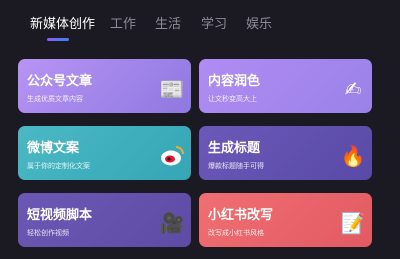 The height and width of the screenshot is (259, 400). What do you see at coordinates (236, 166) in the screenshot?
I see `card-subtitle: 爆款标题随手可得` at bounding box center [236, 166].